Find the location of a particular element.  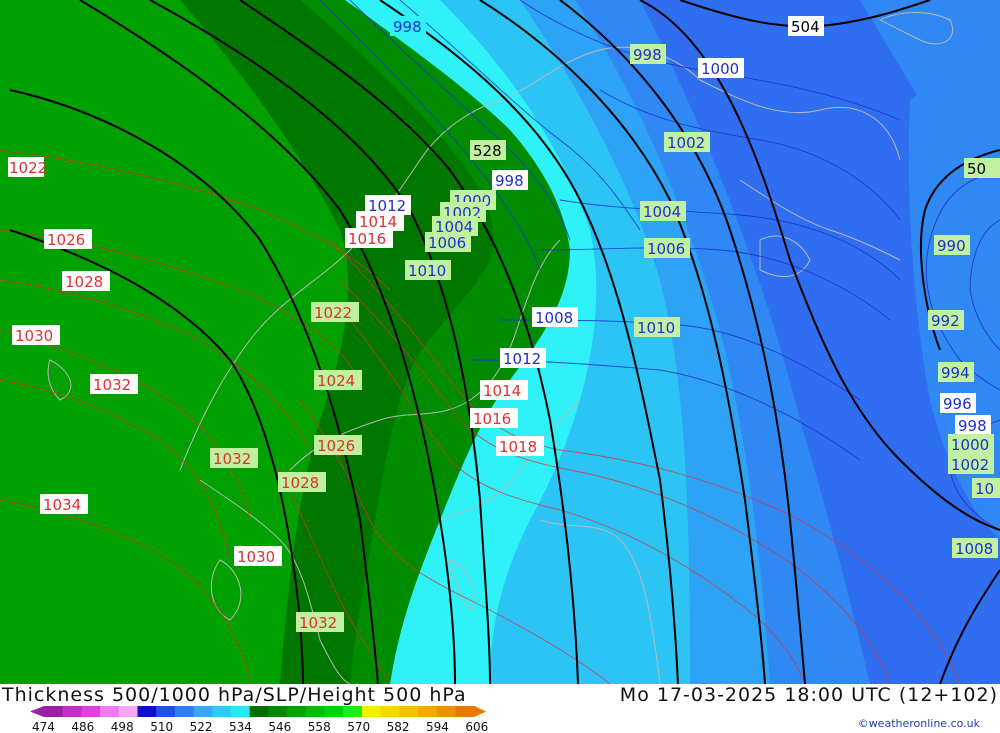

slp-label: 996 is located at coordinates (958, 403).